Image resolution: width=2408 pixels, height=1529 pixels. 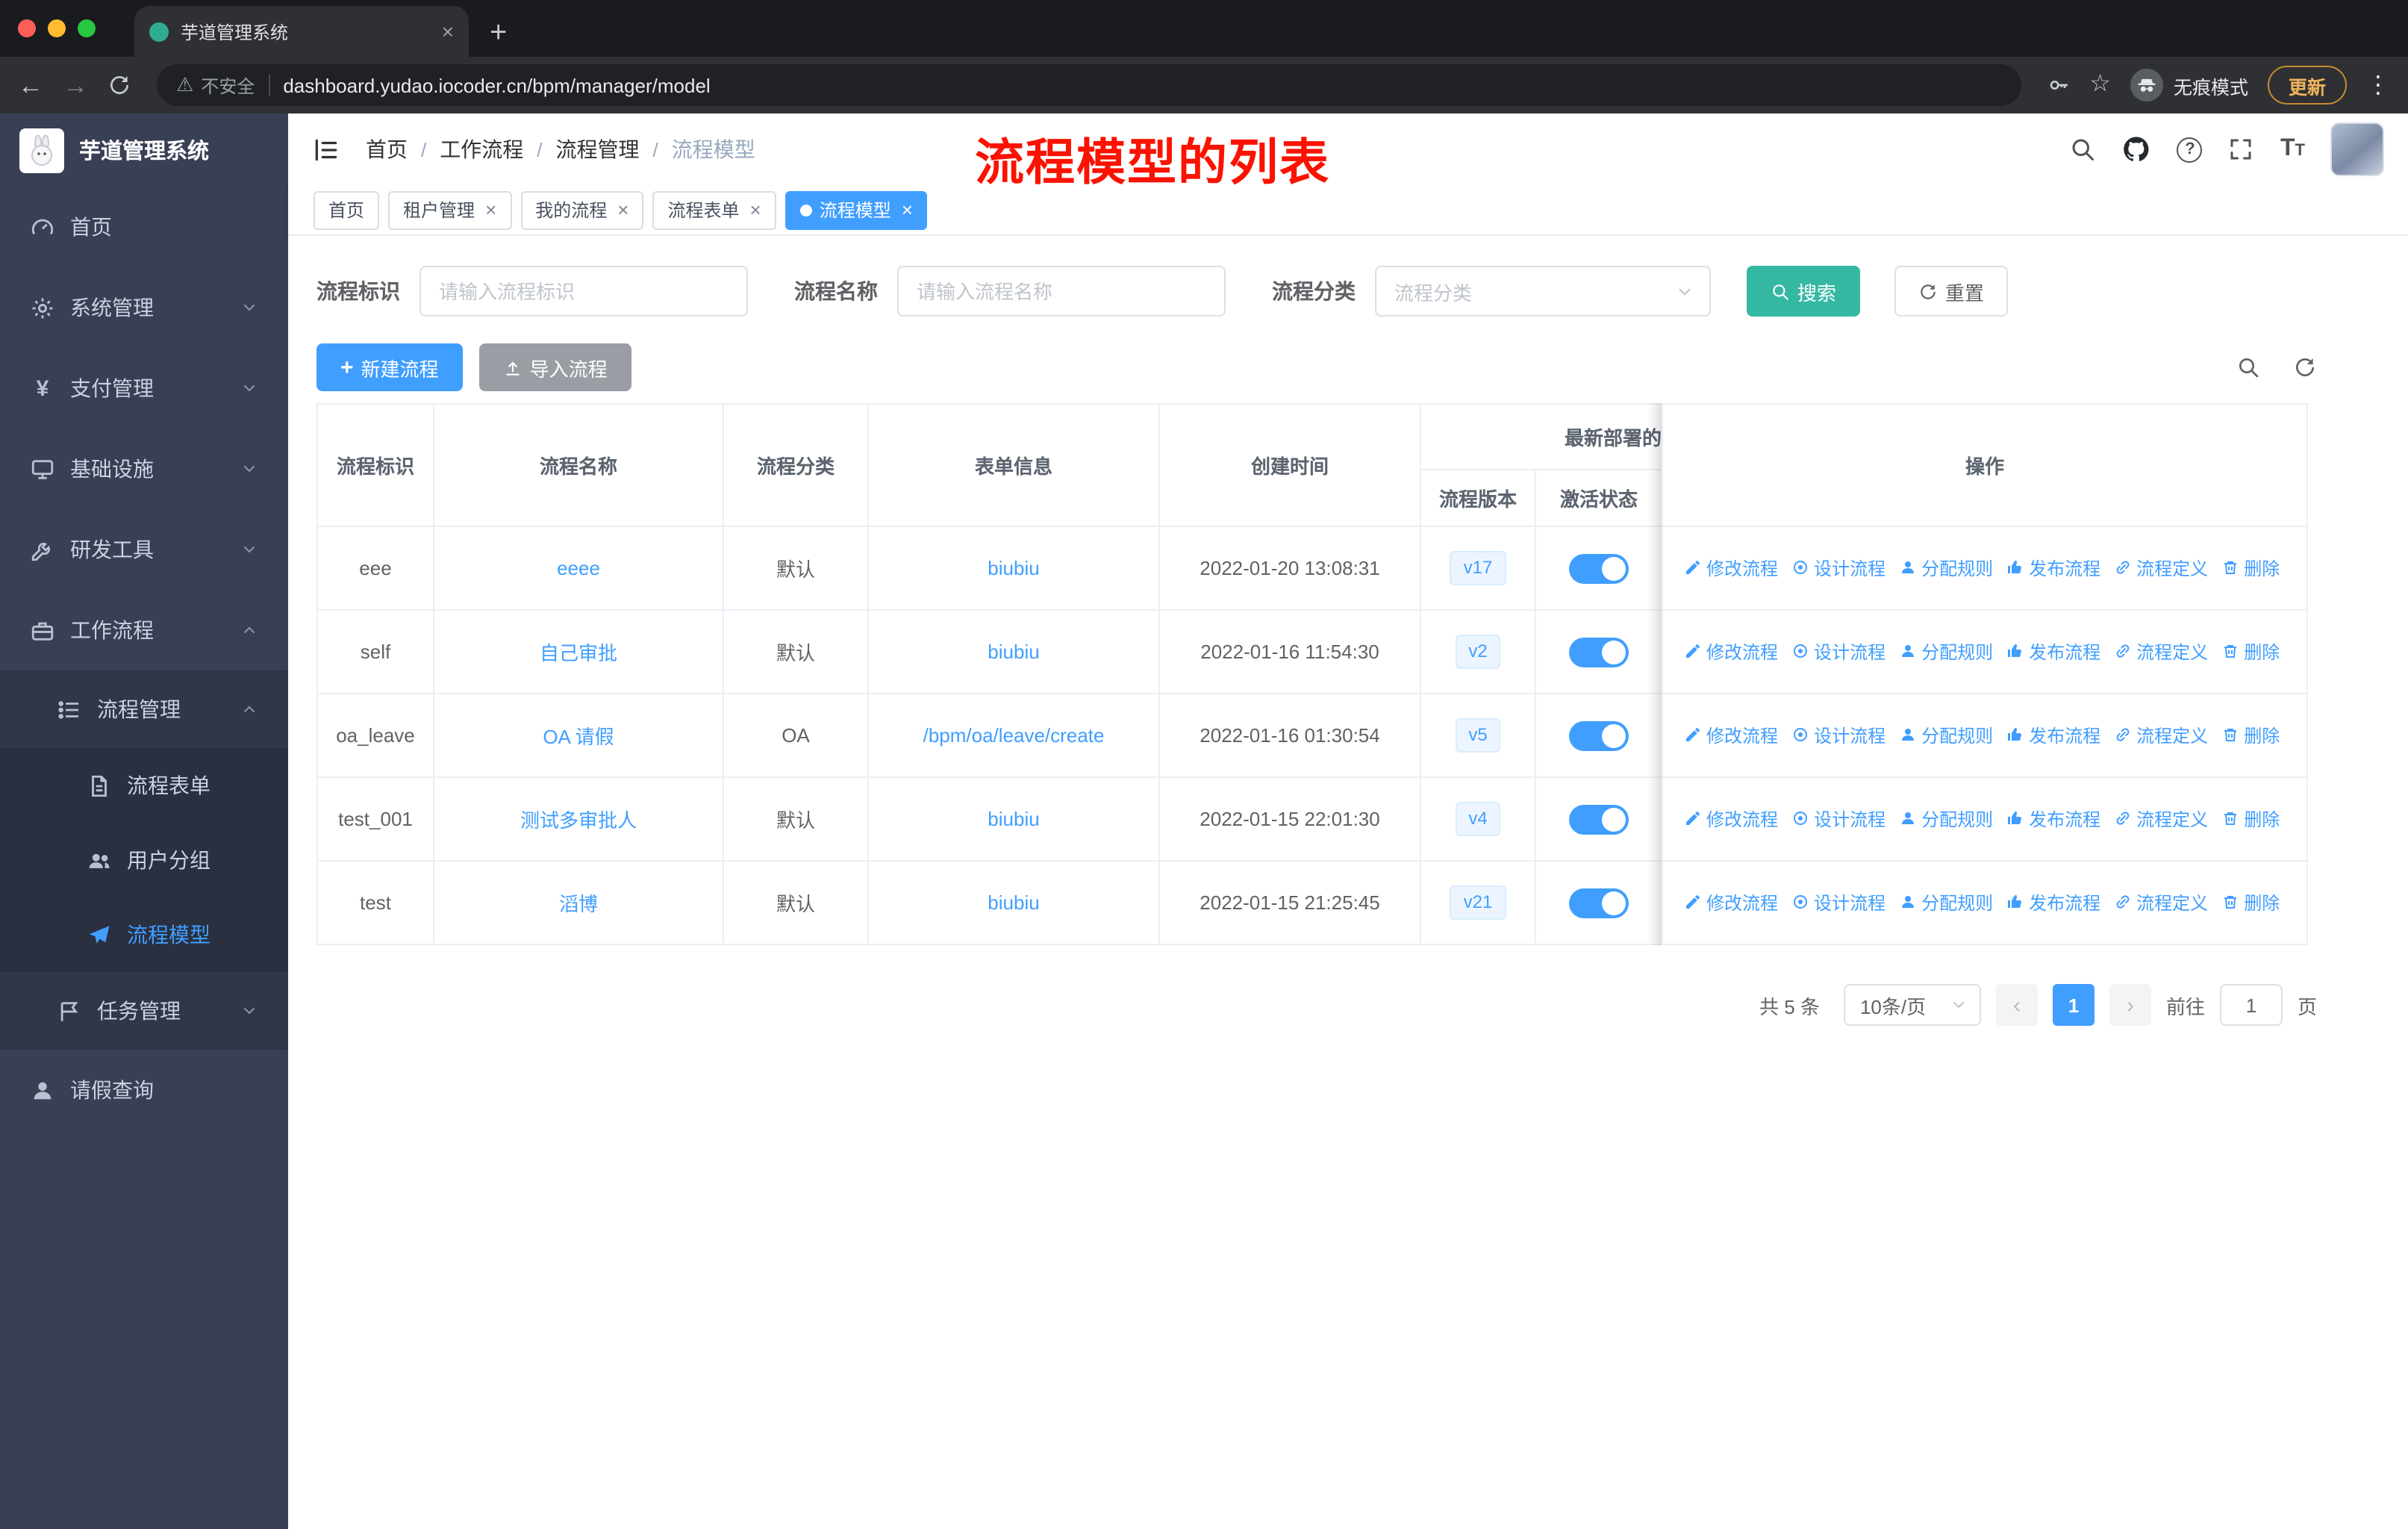 I want to click on process-id-input, so click(x=583, y=291).